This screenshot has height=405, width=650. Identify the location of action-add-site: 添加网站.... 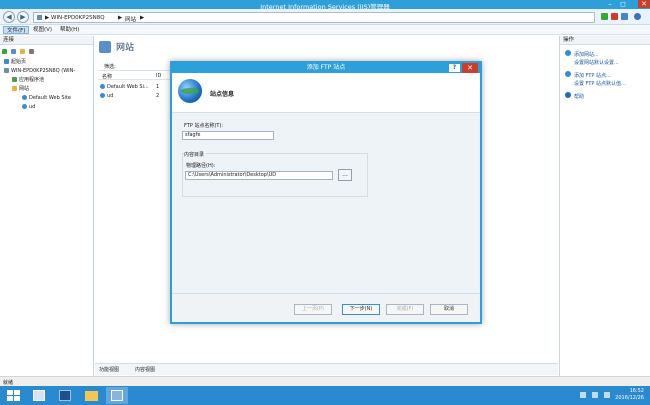
(586, 54).